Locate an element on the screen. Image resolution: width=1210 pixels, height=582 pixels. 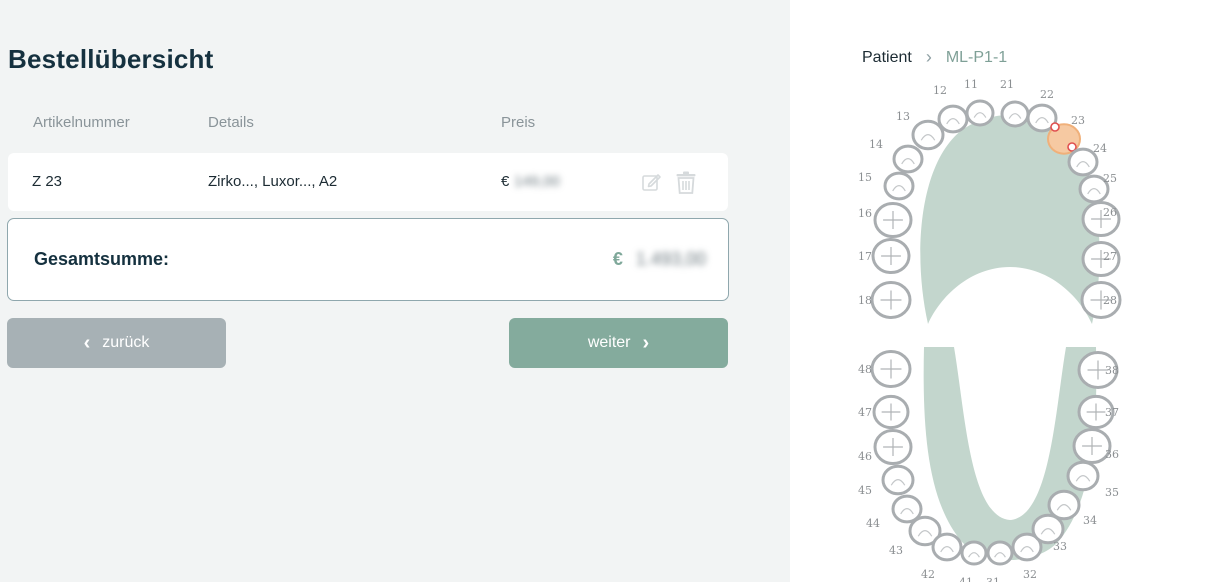
next-button: weiter › is located at coordinates (618, 343).